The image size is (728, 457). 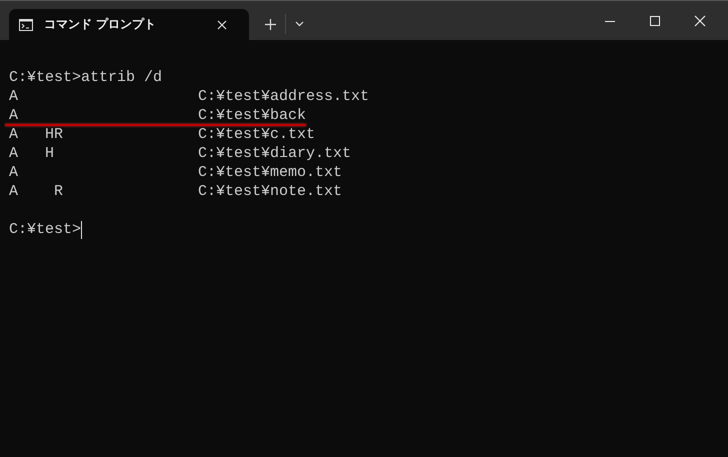 I want to click on attribute-text: A R, so click(x=36, y=191).